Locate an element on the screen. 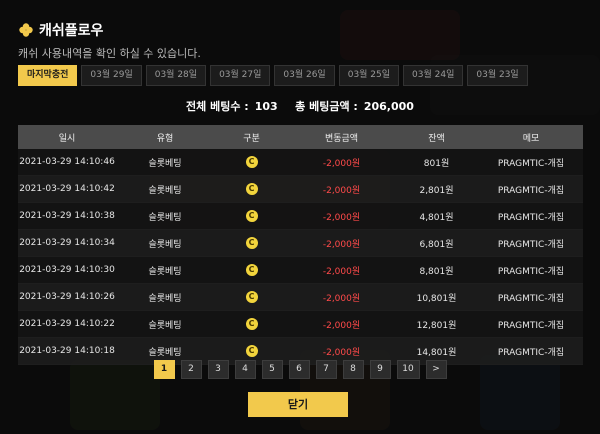 Image resolution: width=600 pixels, height=434 pixels. cell-datetime: 2021-03-29 14:10:42 is located at coordinates (67, 189).